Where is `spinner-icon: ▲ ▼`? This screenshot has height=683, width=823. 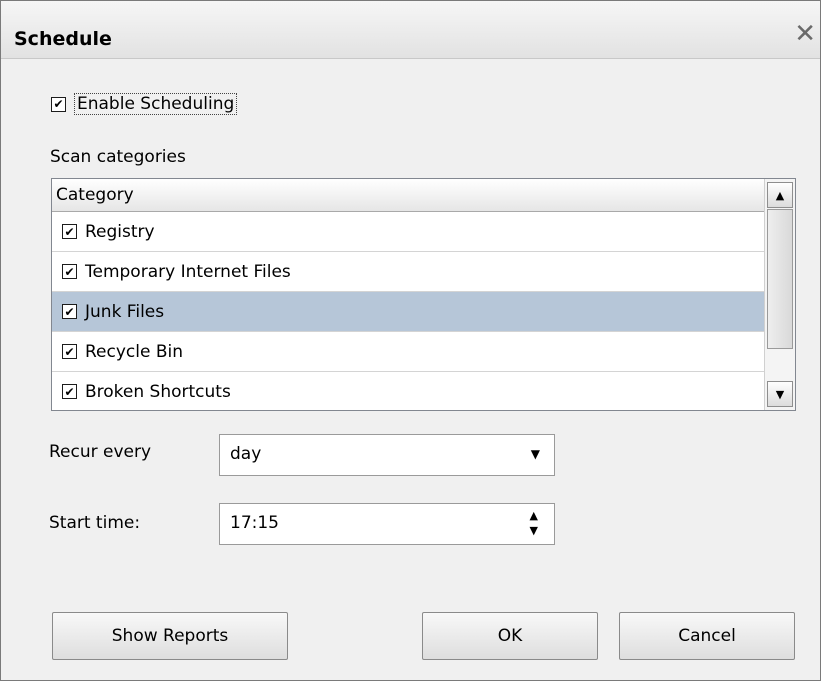
spinner-icon: ▲ ▼ is located at coordinates (534, 523).